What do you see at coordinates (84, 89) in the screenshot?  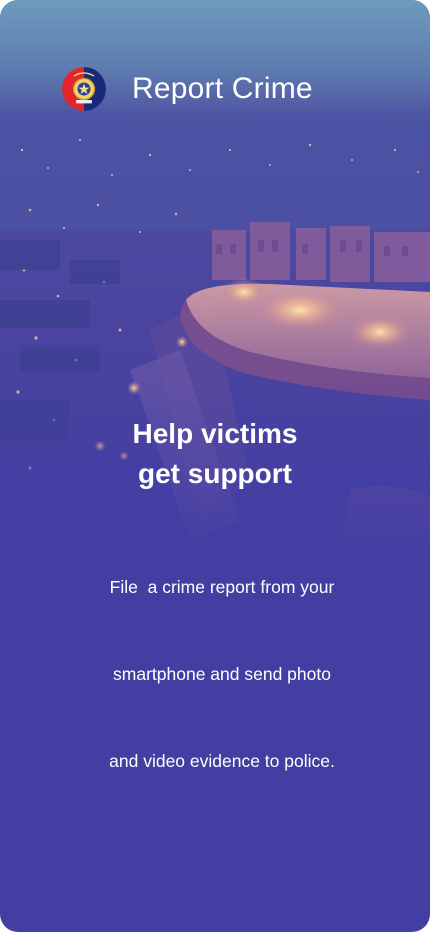 I see `police-emblem-icon` at bounding box center [84, 89].